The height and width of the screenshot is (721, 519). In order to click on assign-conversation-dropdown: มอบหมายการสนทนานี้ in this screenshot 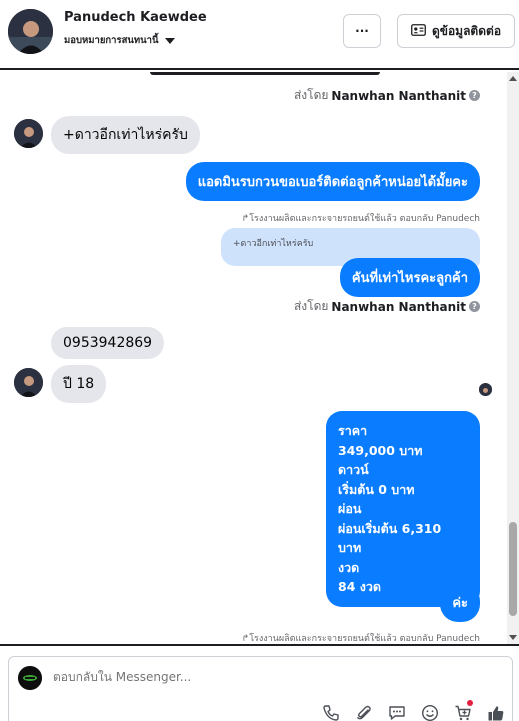, I will do `click(119, 40)`.